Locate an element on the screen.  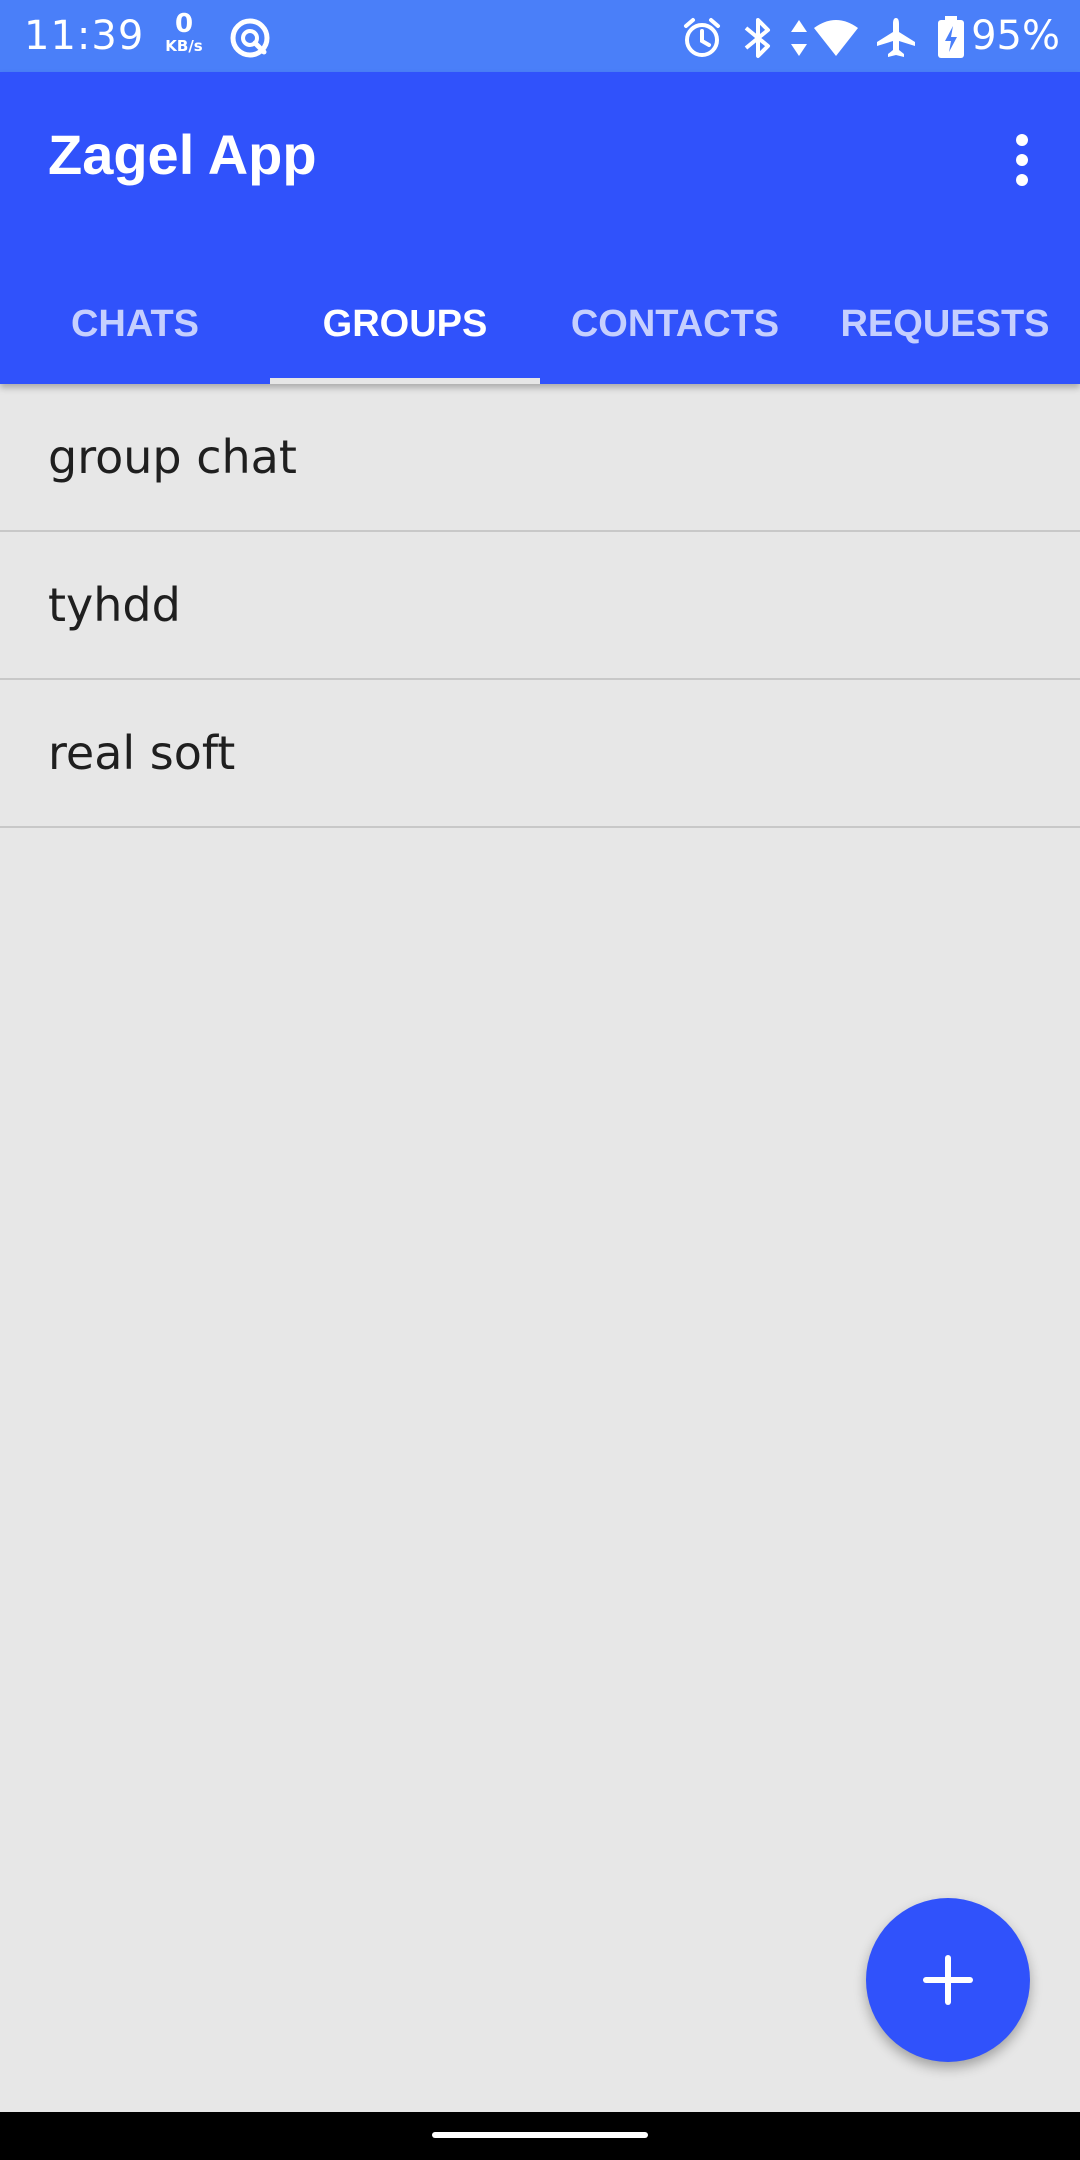
tab-label: CHATS is located at coordinates (135, 323).